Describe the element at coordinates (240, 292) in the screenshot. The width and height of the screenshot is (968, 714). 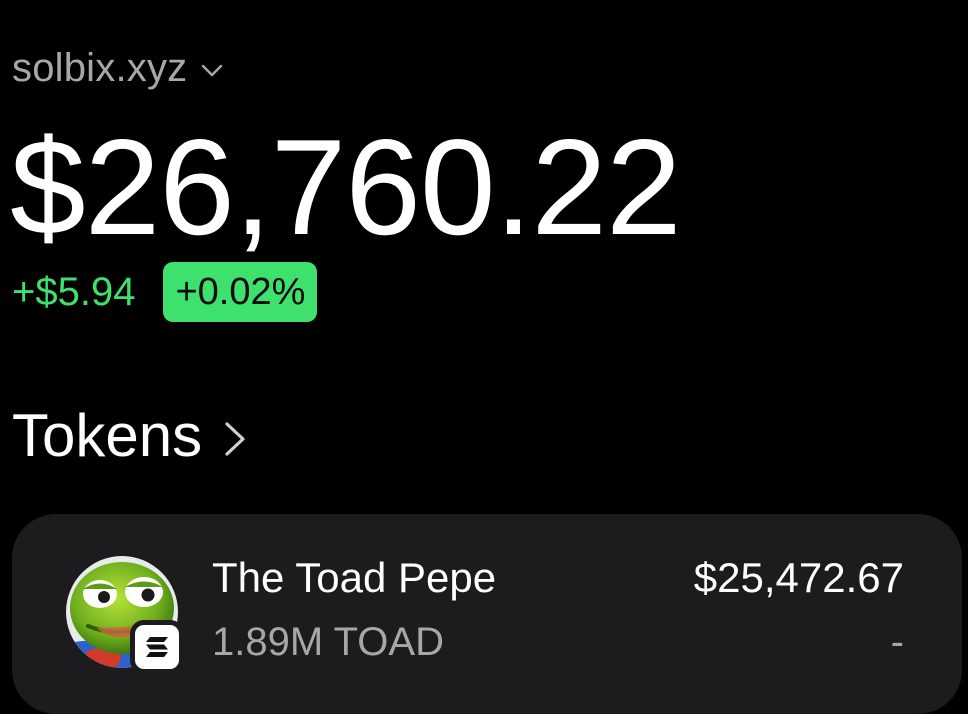
I see `change-percent-badge: +0.02%` at that location.